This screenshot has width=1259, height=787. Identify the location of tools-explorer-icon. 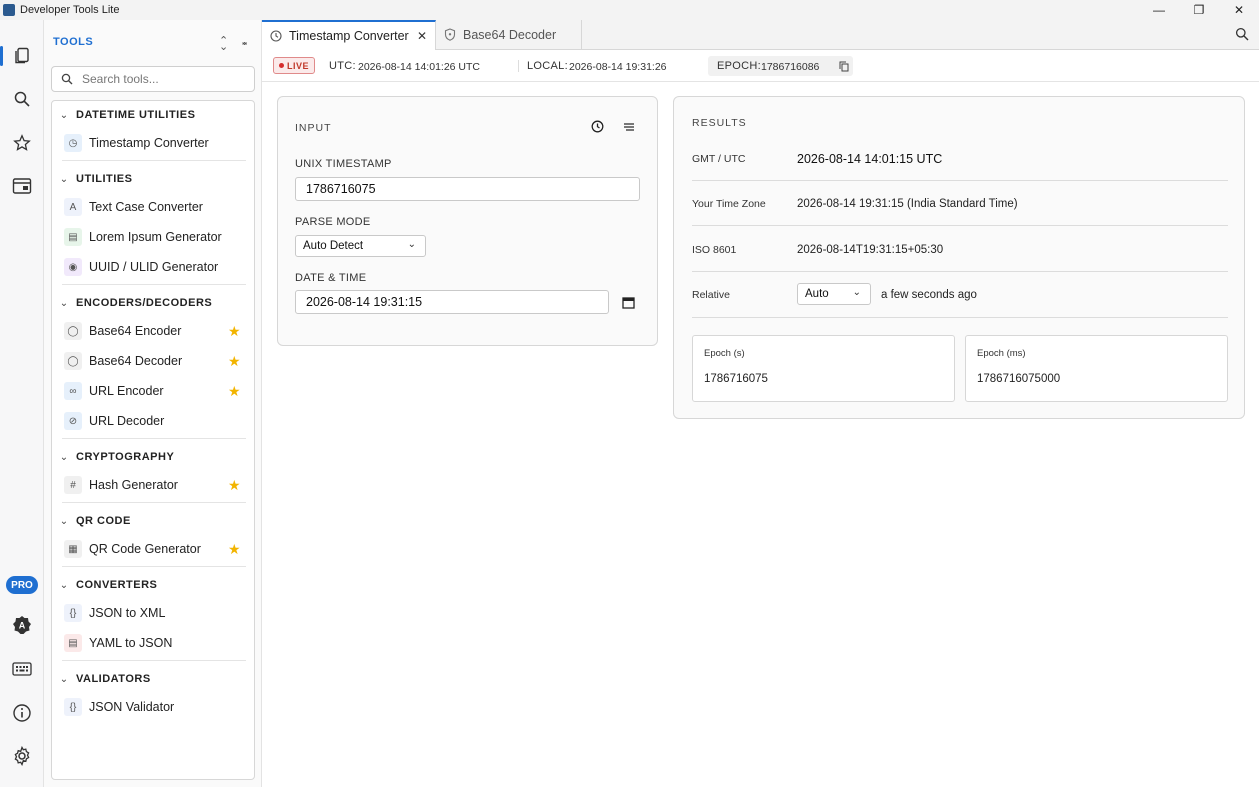
(22, 55).